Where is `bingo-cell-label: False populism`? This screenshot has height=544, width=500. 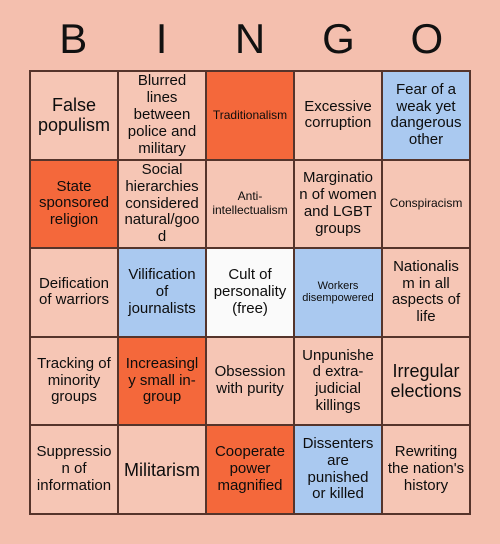 bingo-cell-label: False populism is located at coordinates (74, 115).